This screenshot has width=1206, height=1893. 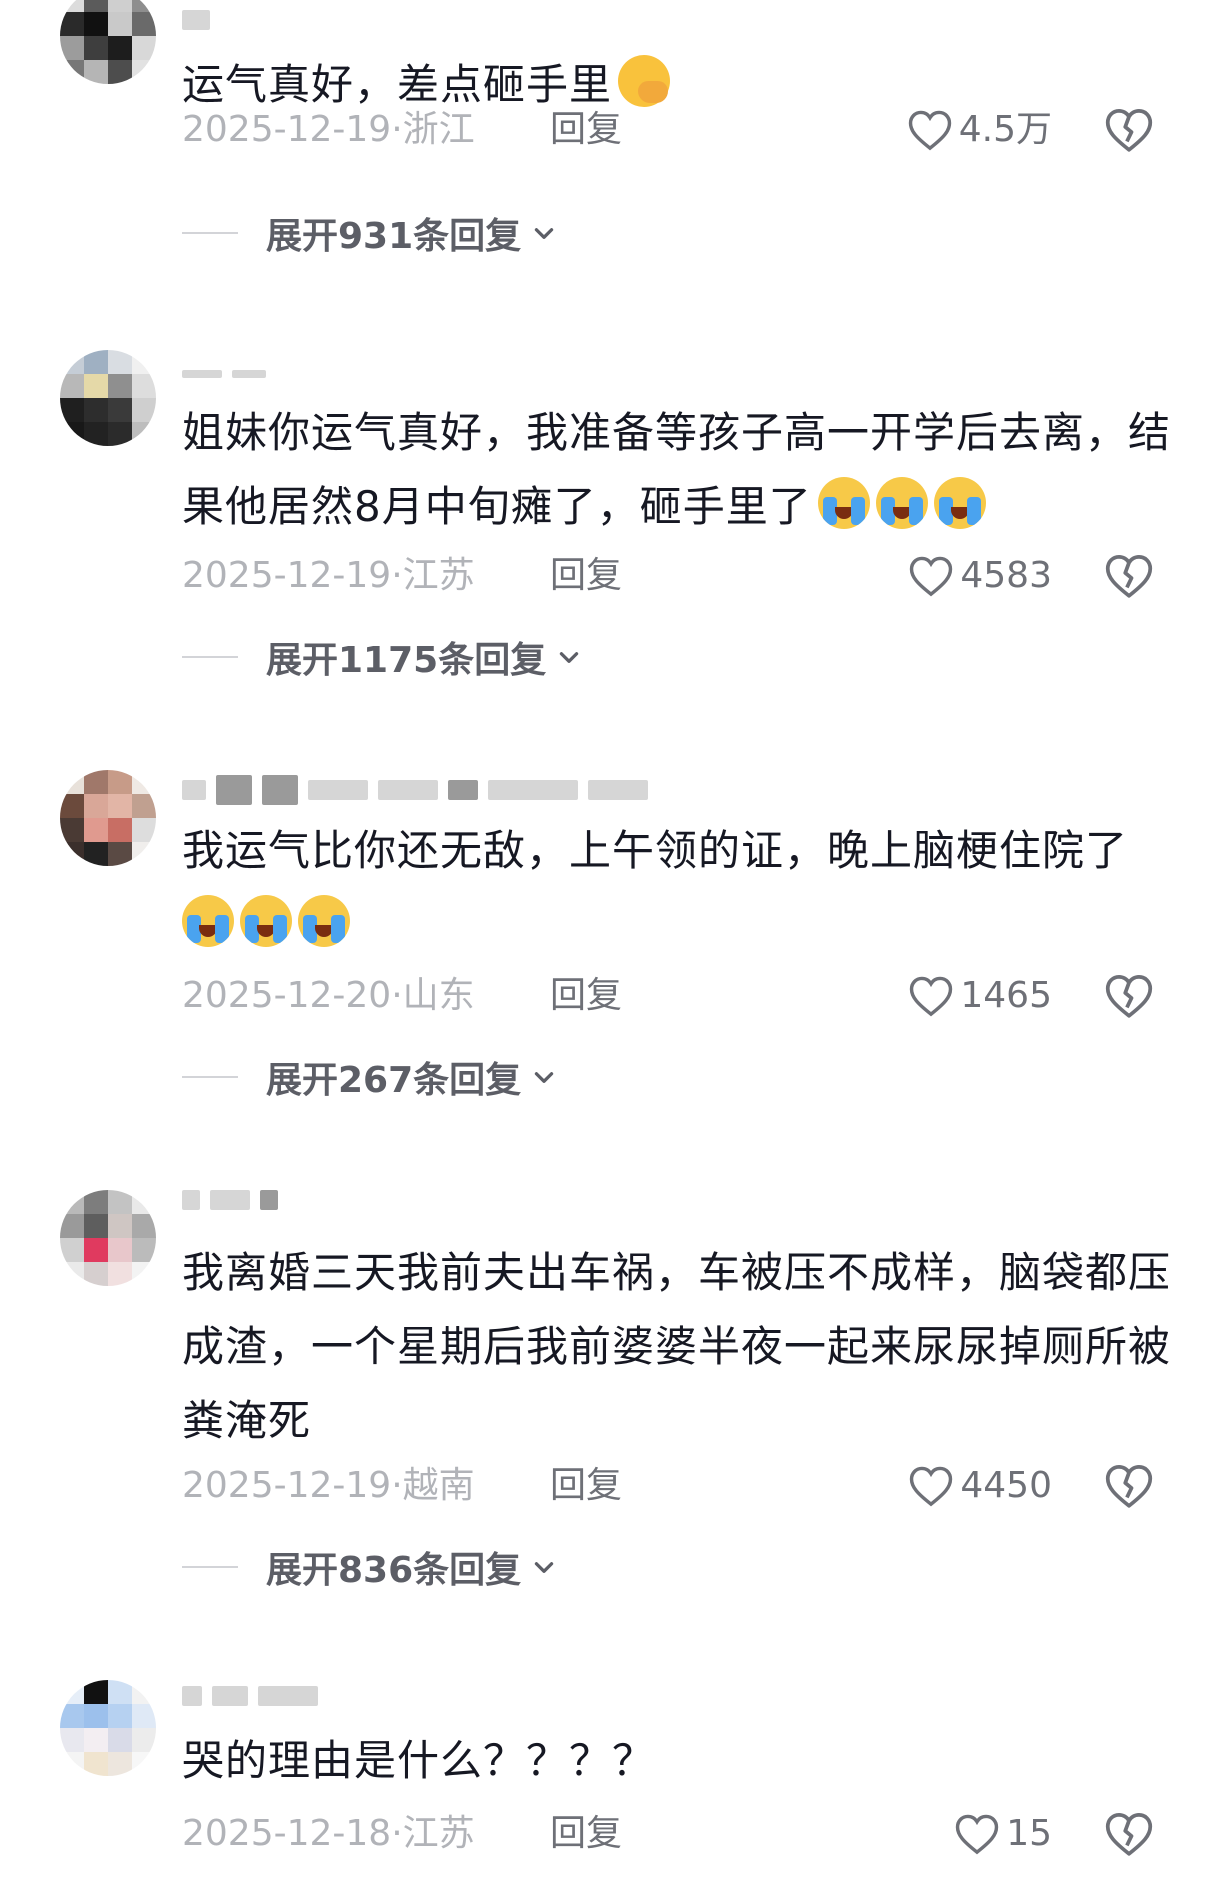 I want to click on expand-replies-button: 展开836条回复, so click(x=369, y=1567).